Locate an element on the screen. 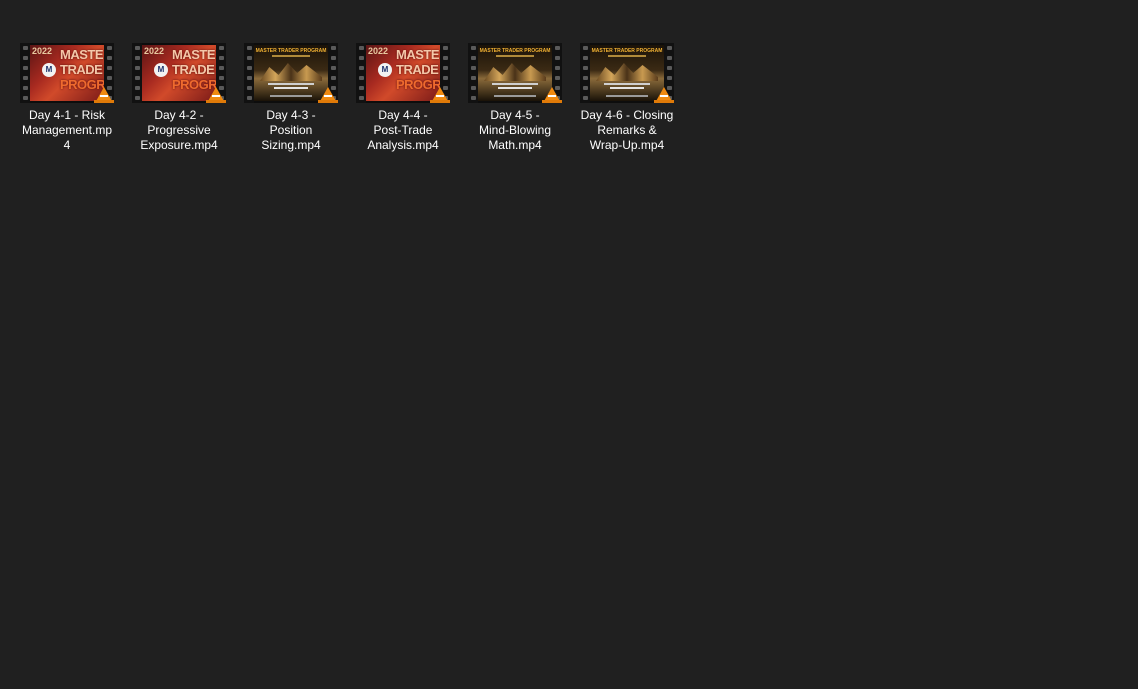 This screenshot has height=689, width=1138. file-name: Day 4-5 - Mind-Blowing Math.mp4 is located at coordinates (515, 130).